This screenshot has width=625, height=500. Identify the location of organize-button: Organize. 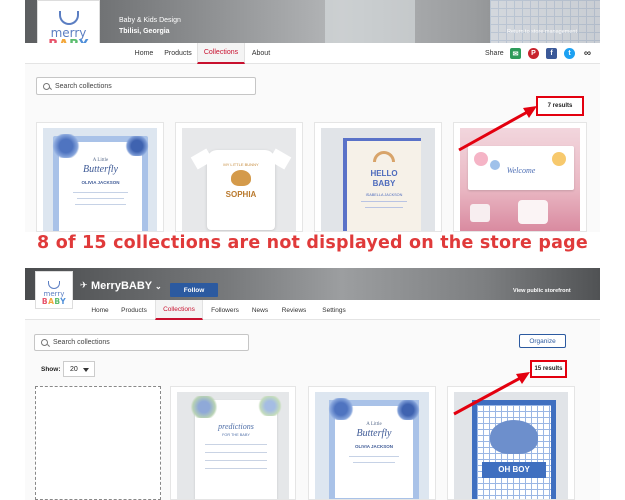
(542, 341).